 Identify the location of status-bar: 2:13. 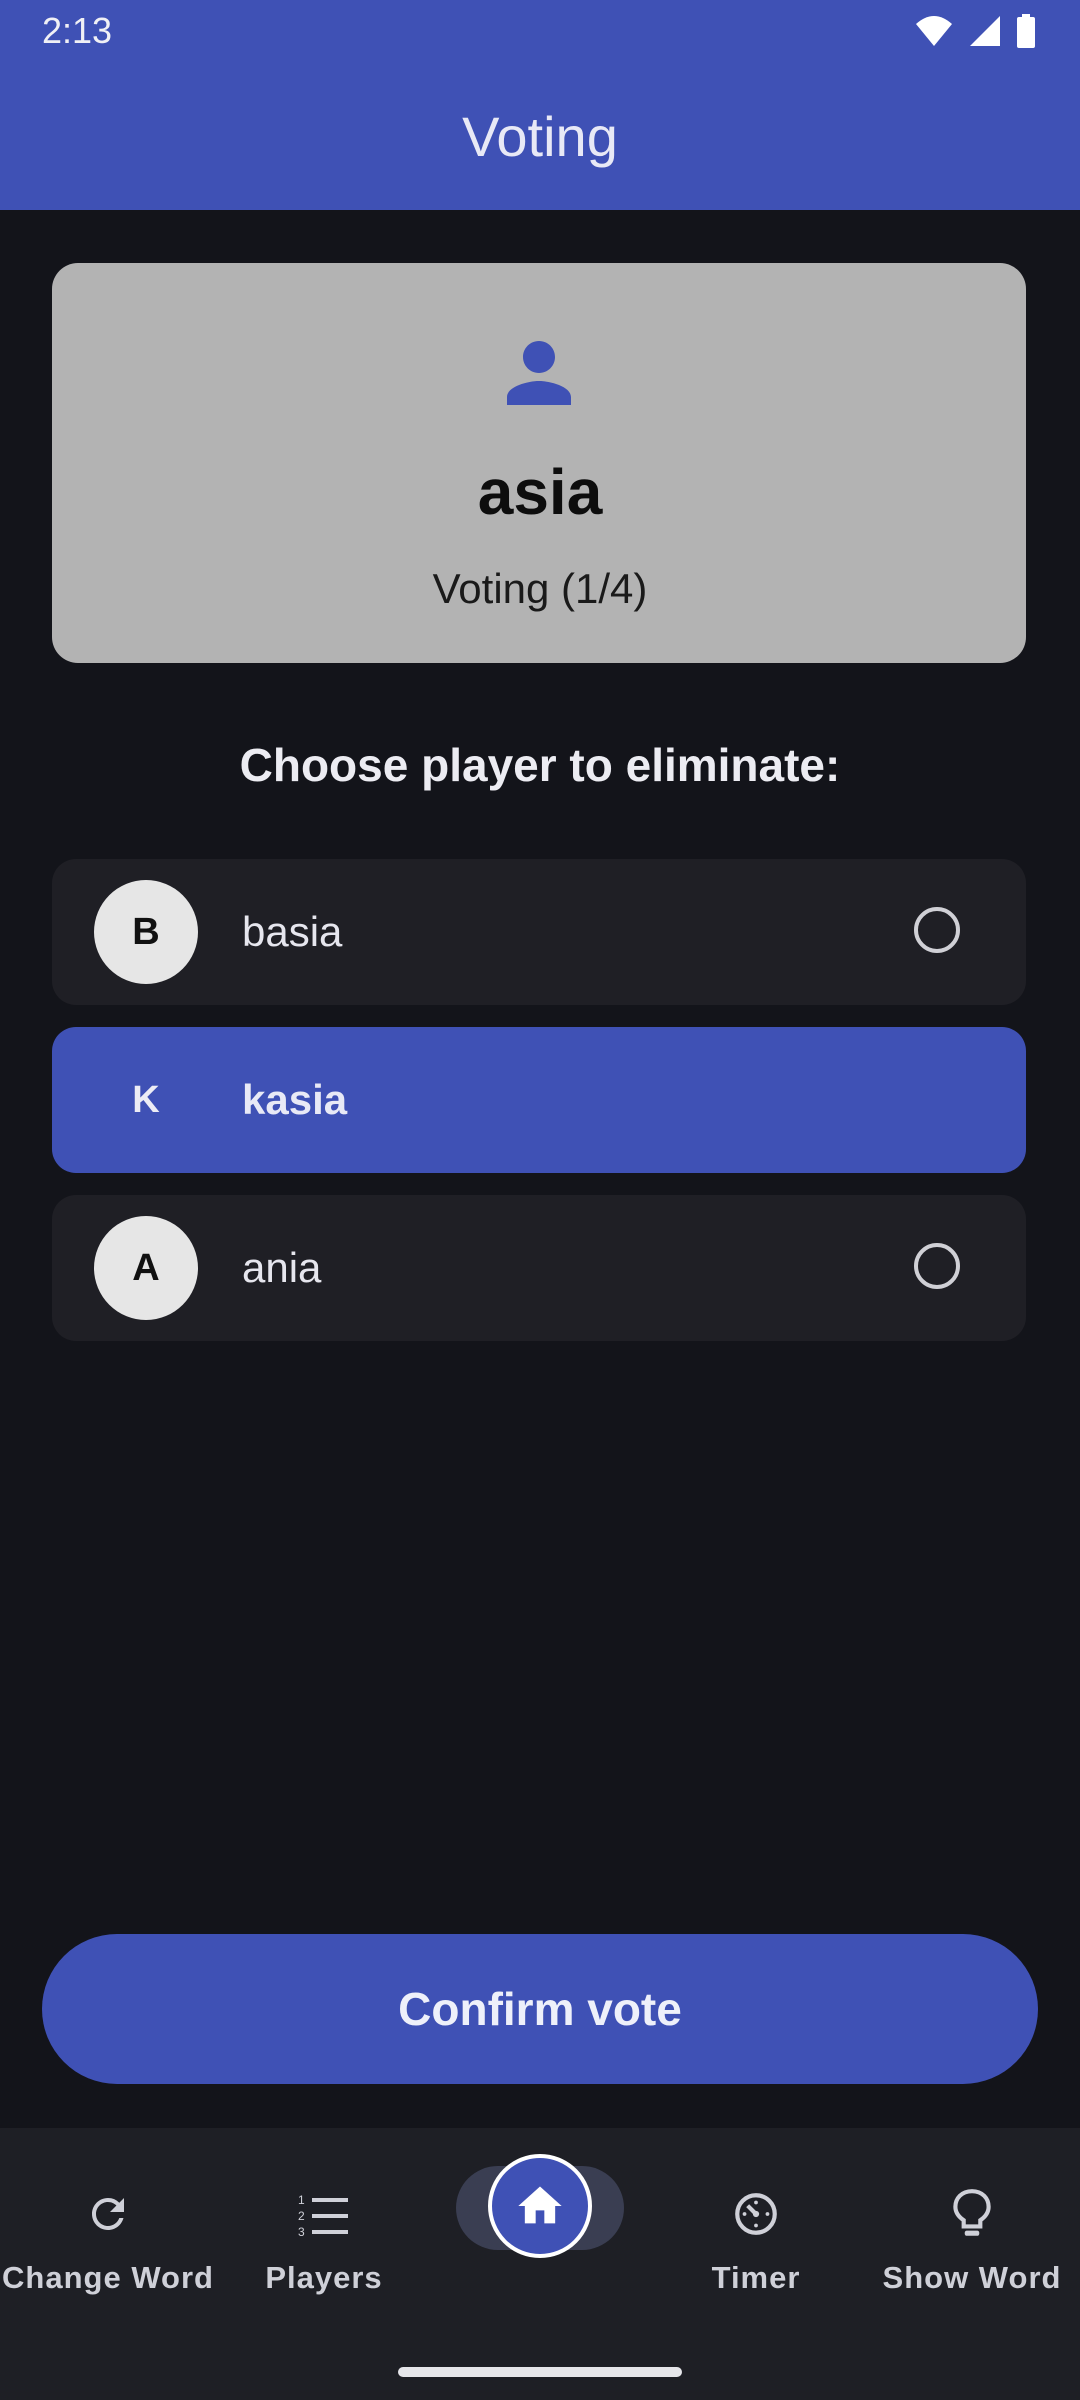
(540, 31).